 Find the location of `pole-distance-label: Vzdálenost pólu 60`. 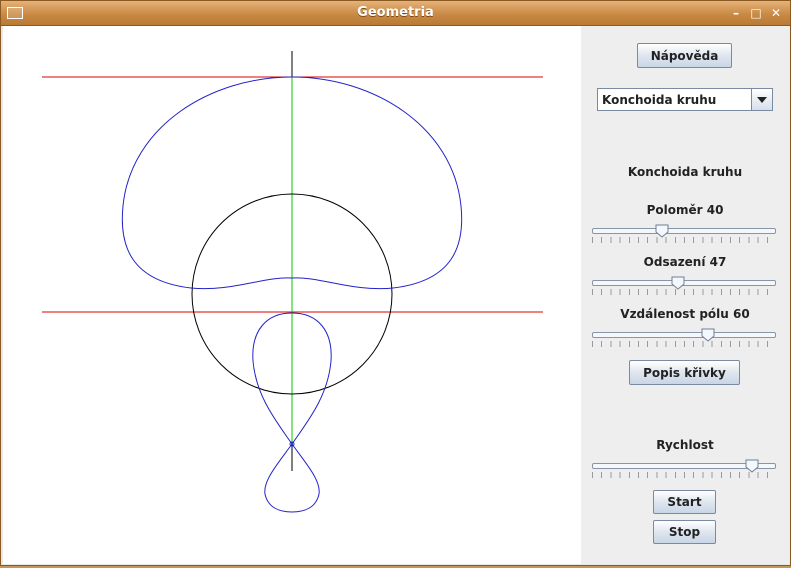

pole-distance-label: Vzdálenost pólu 60 is located at coordinates (685, 314).